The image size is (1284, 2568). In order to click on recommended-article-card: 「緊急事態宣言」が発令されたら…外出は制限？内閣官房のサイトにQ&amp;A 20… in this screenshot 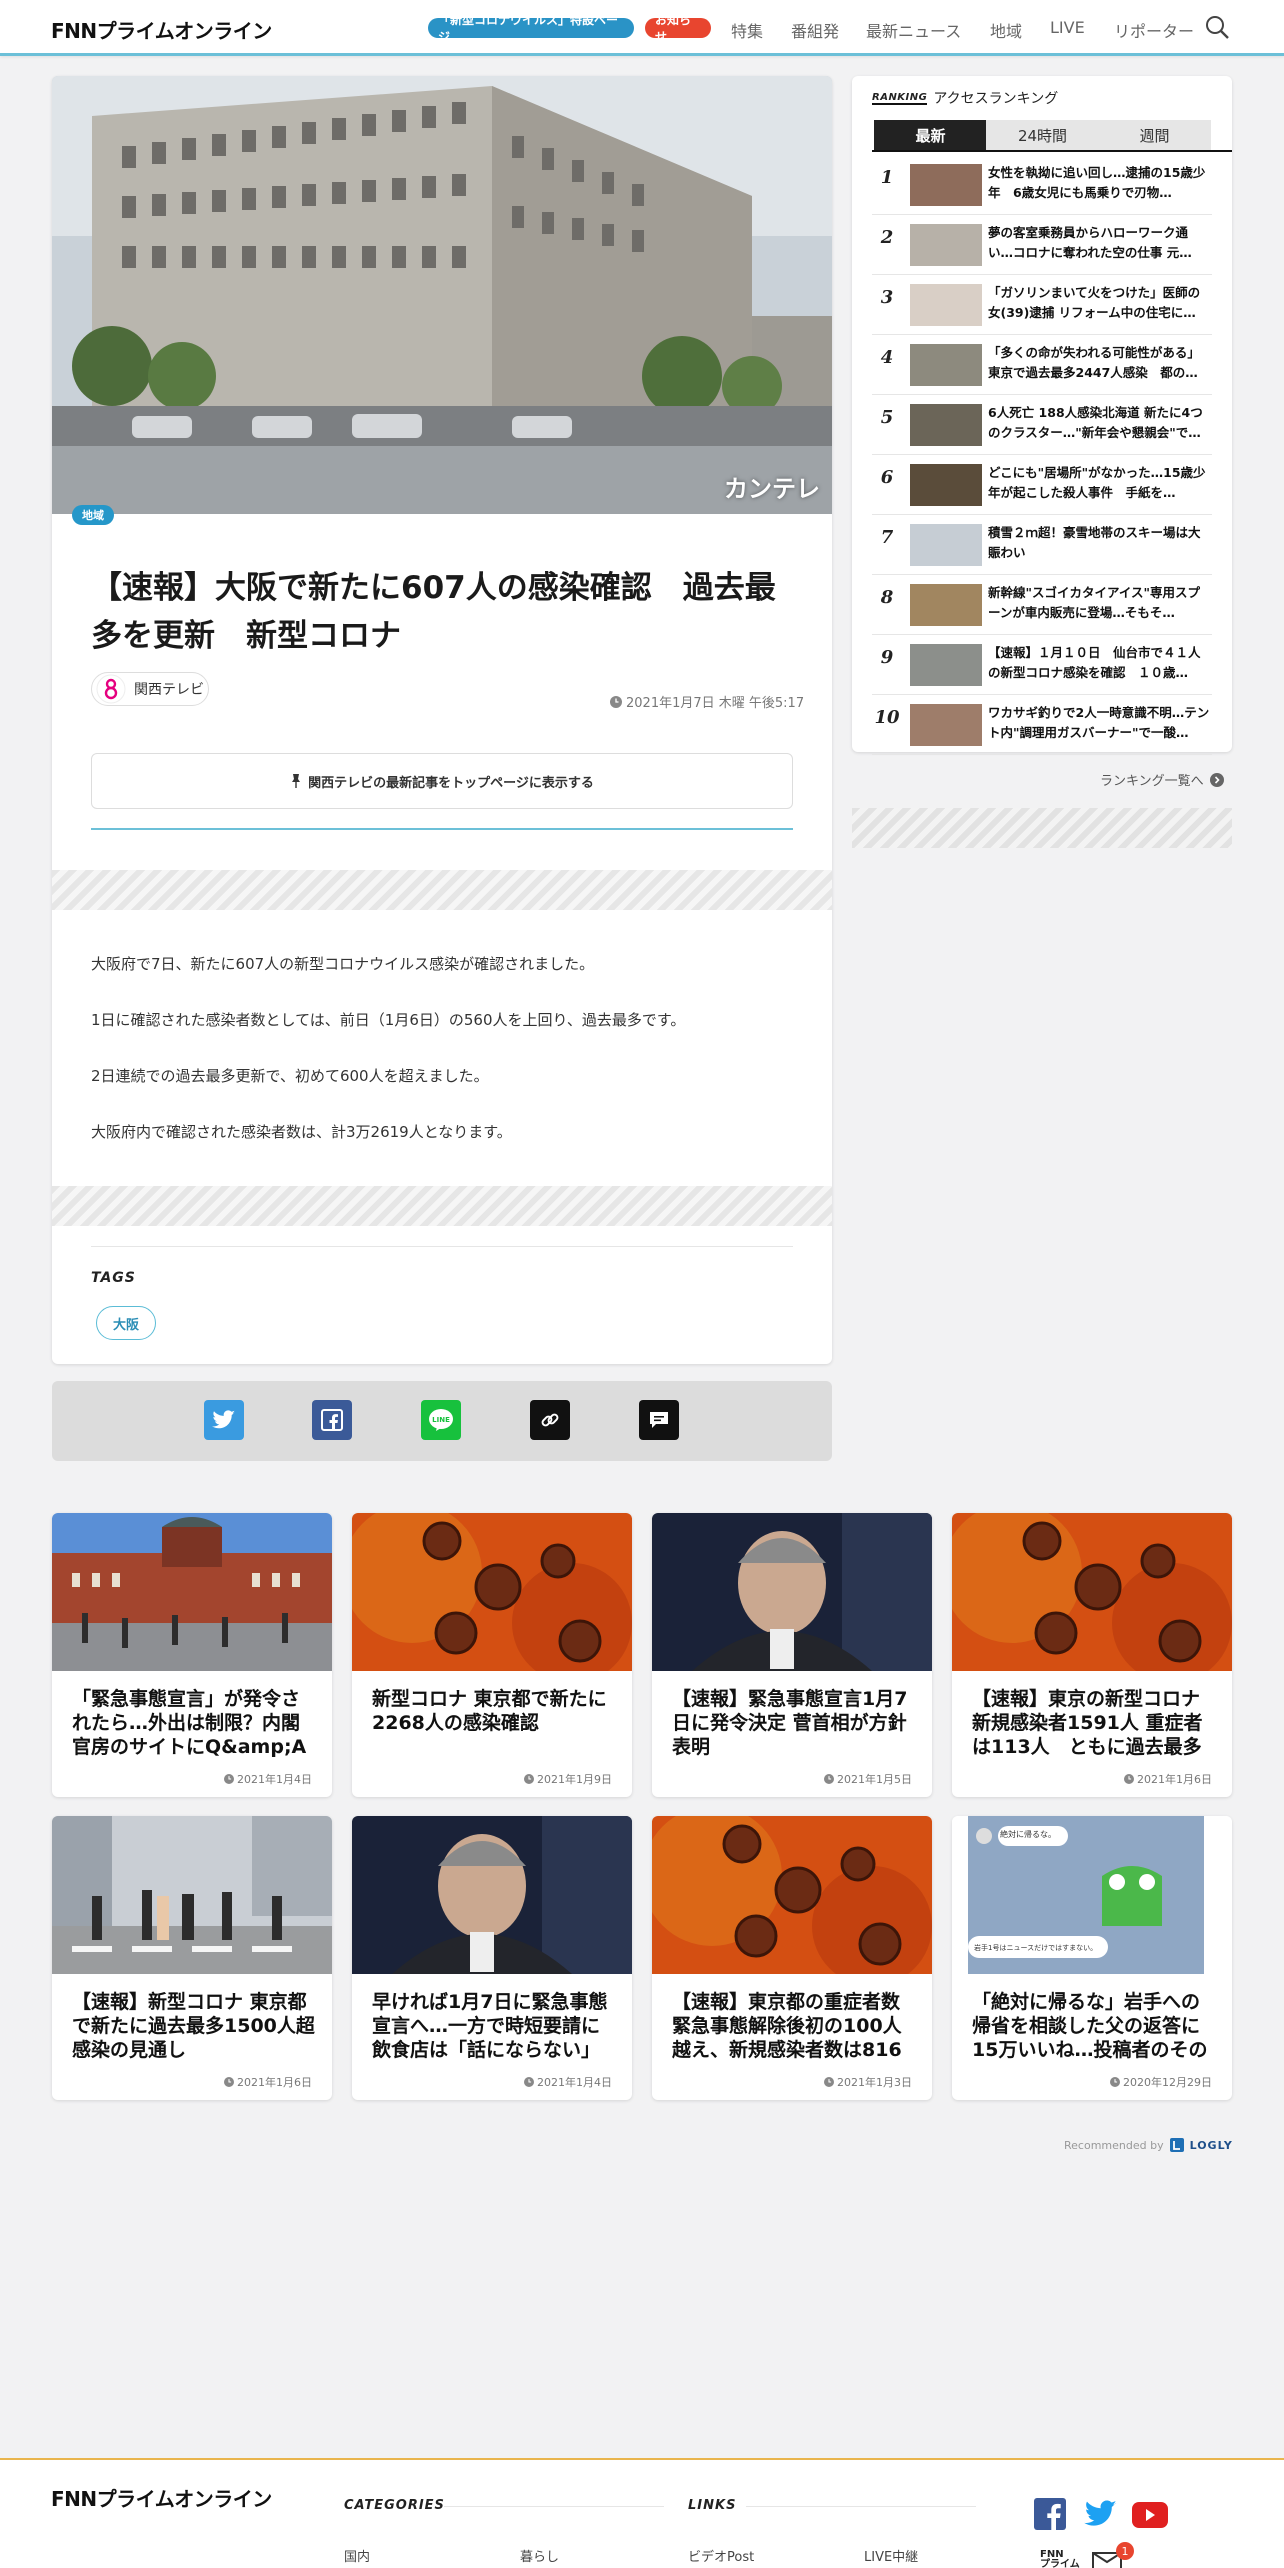, I will do `click(192, 1655)`.